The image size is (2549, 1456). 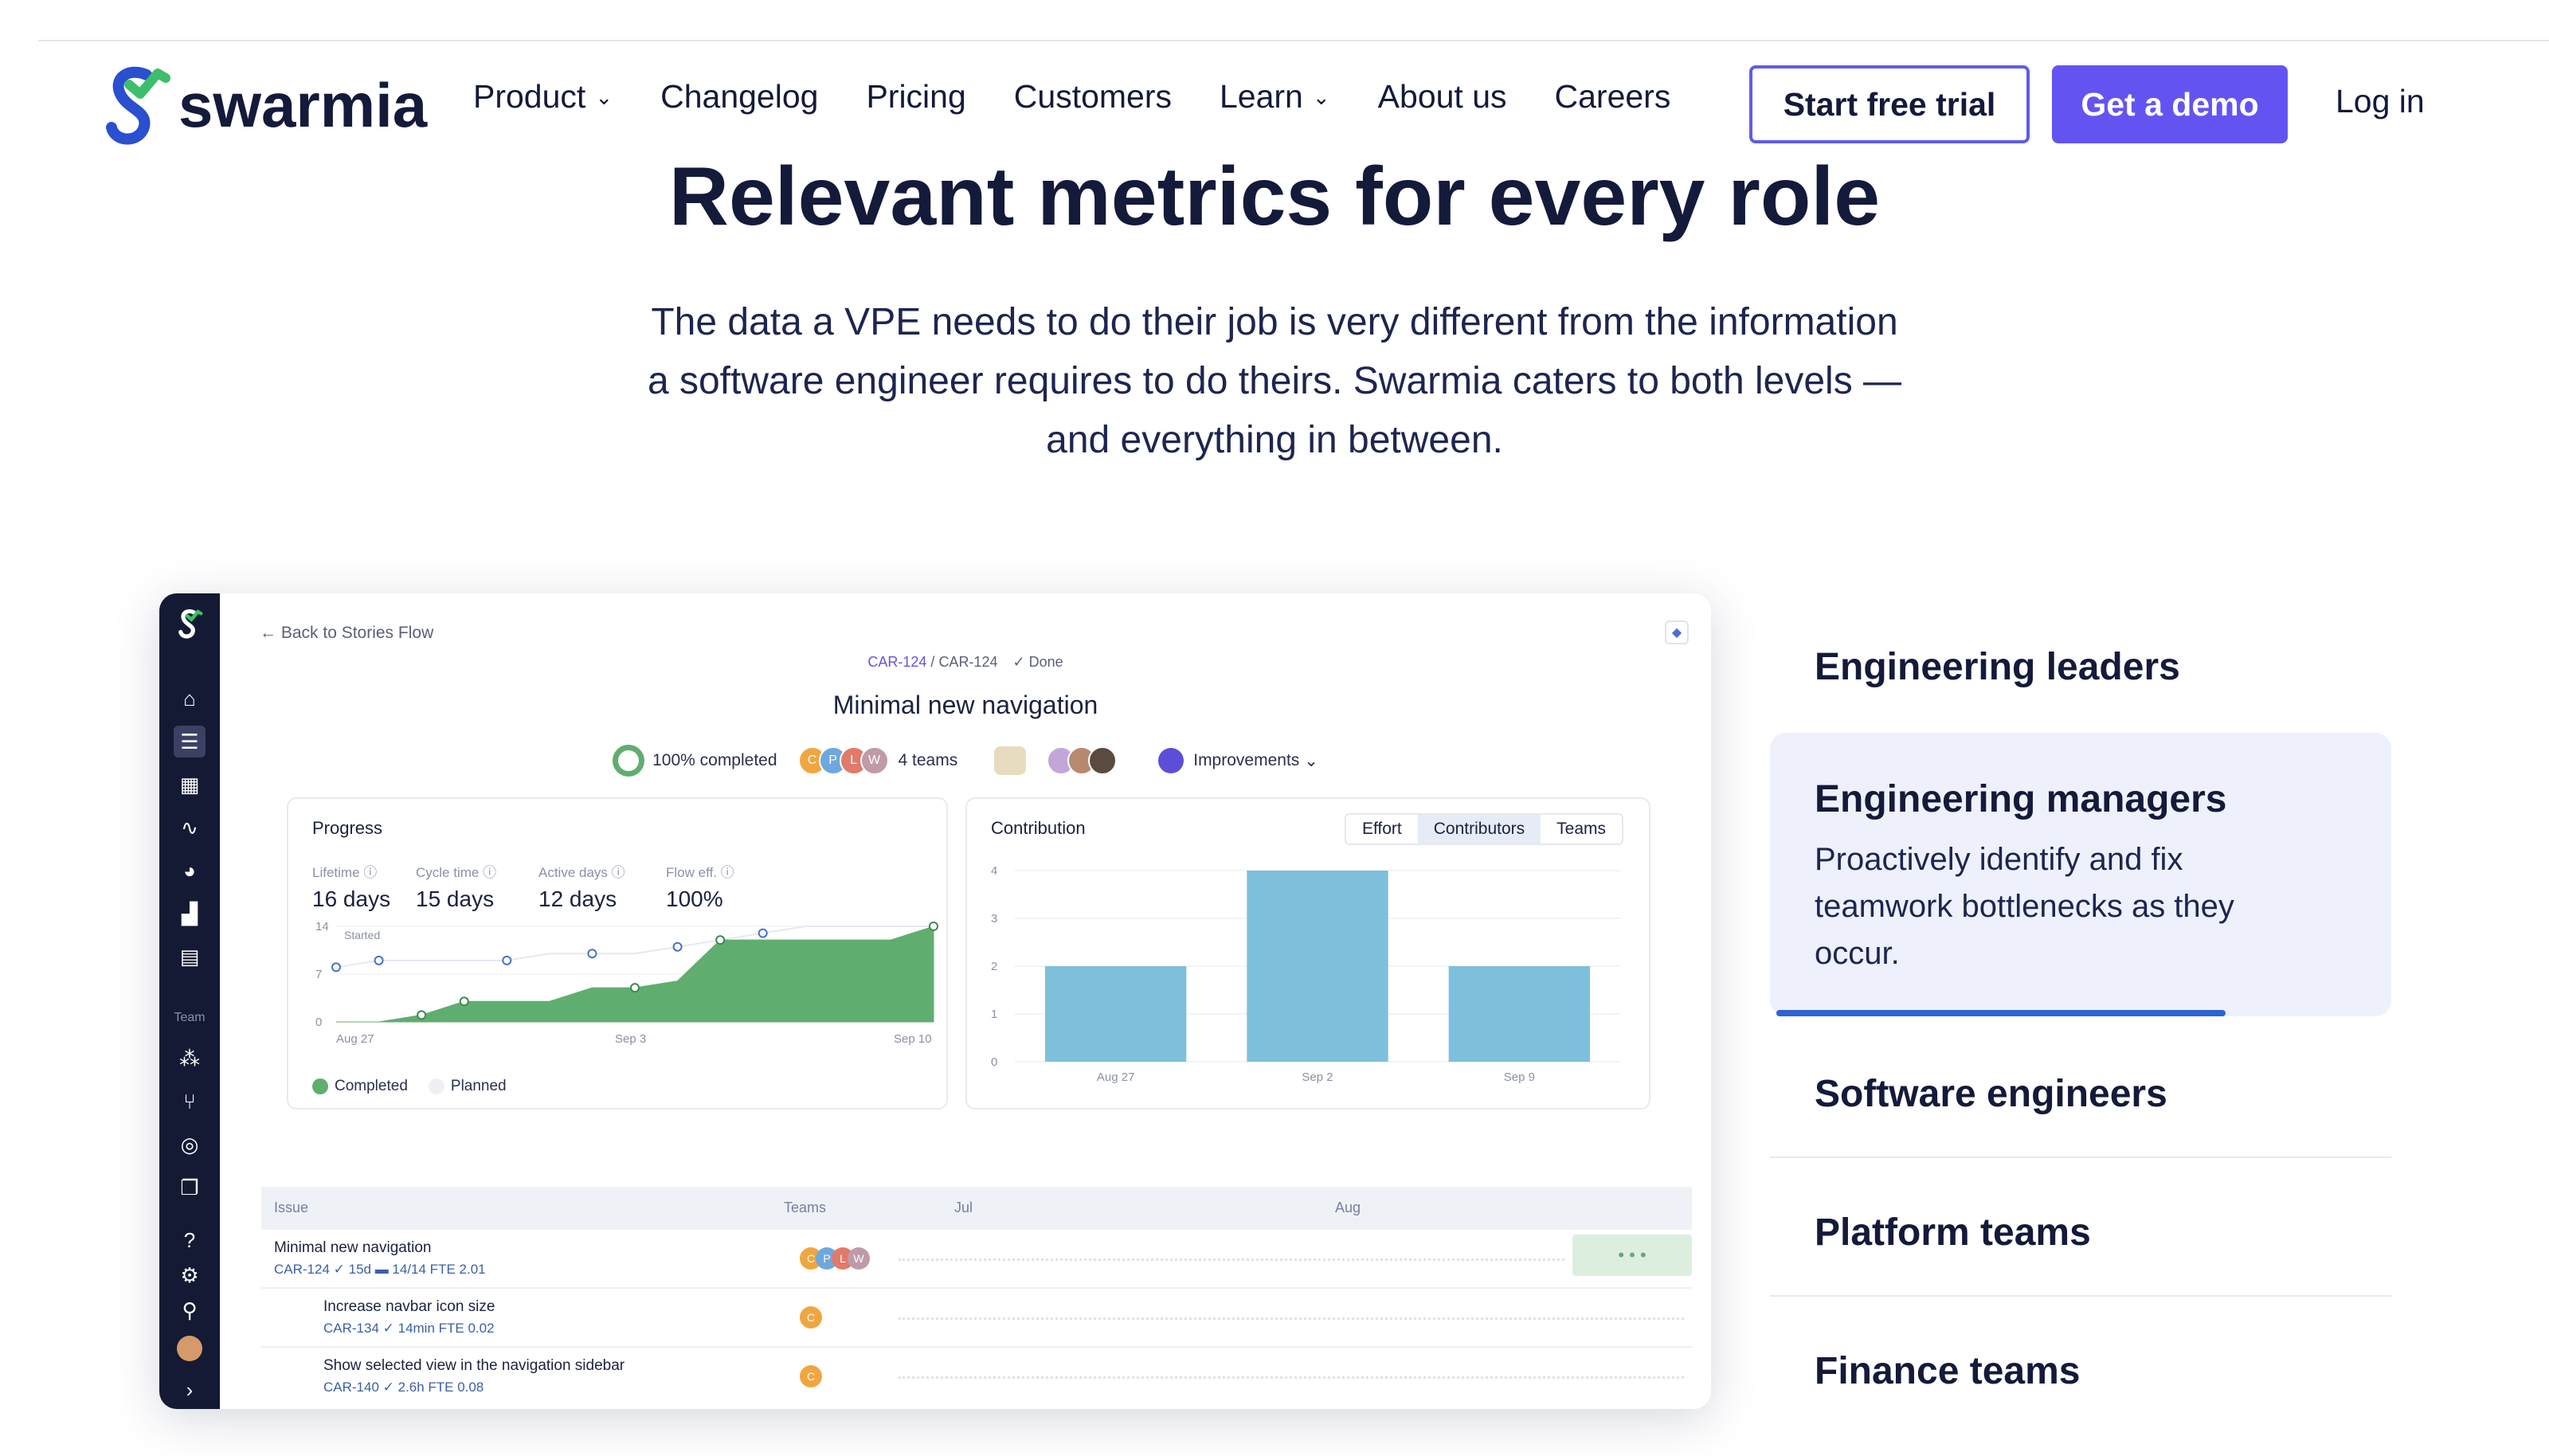 I want to click on get-a-demo-button: Get a demo, so click(x=2170, y=104).